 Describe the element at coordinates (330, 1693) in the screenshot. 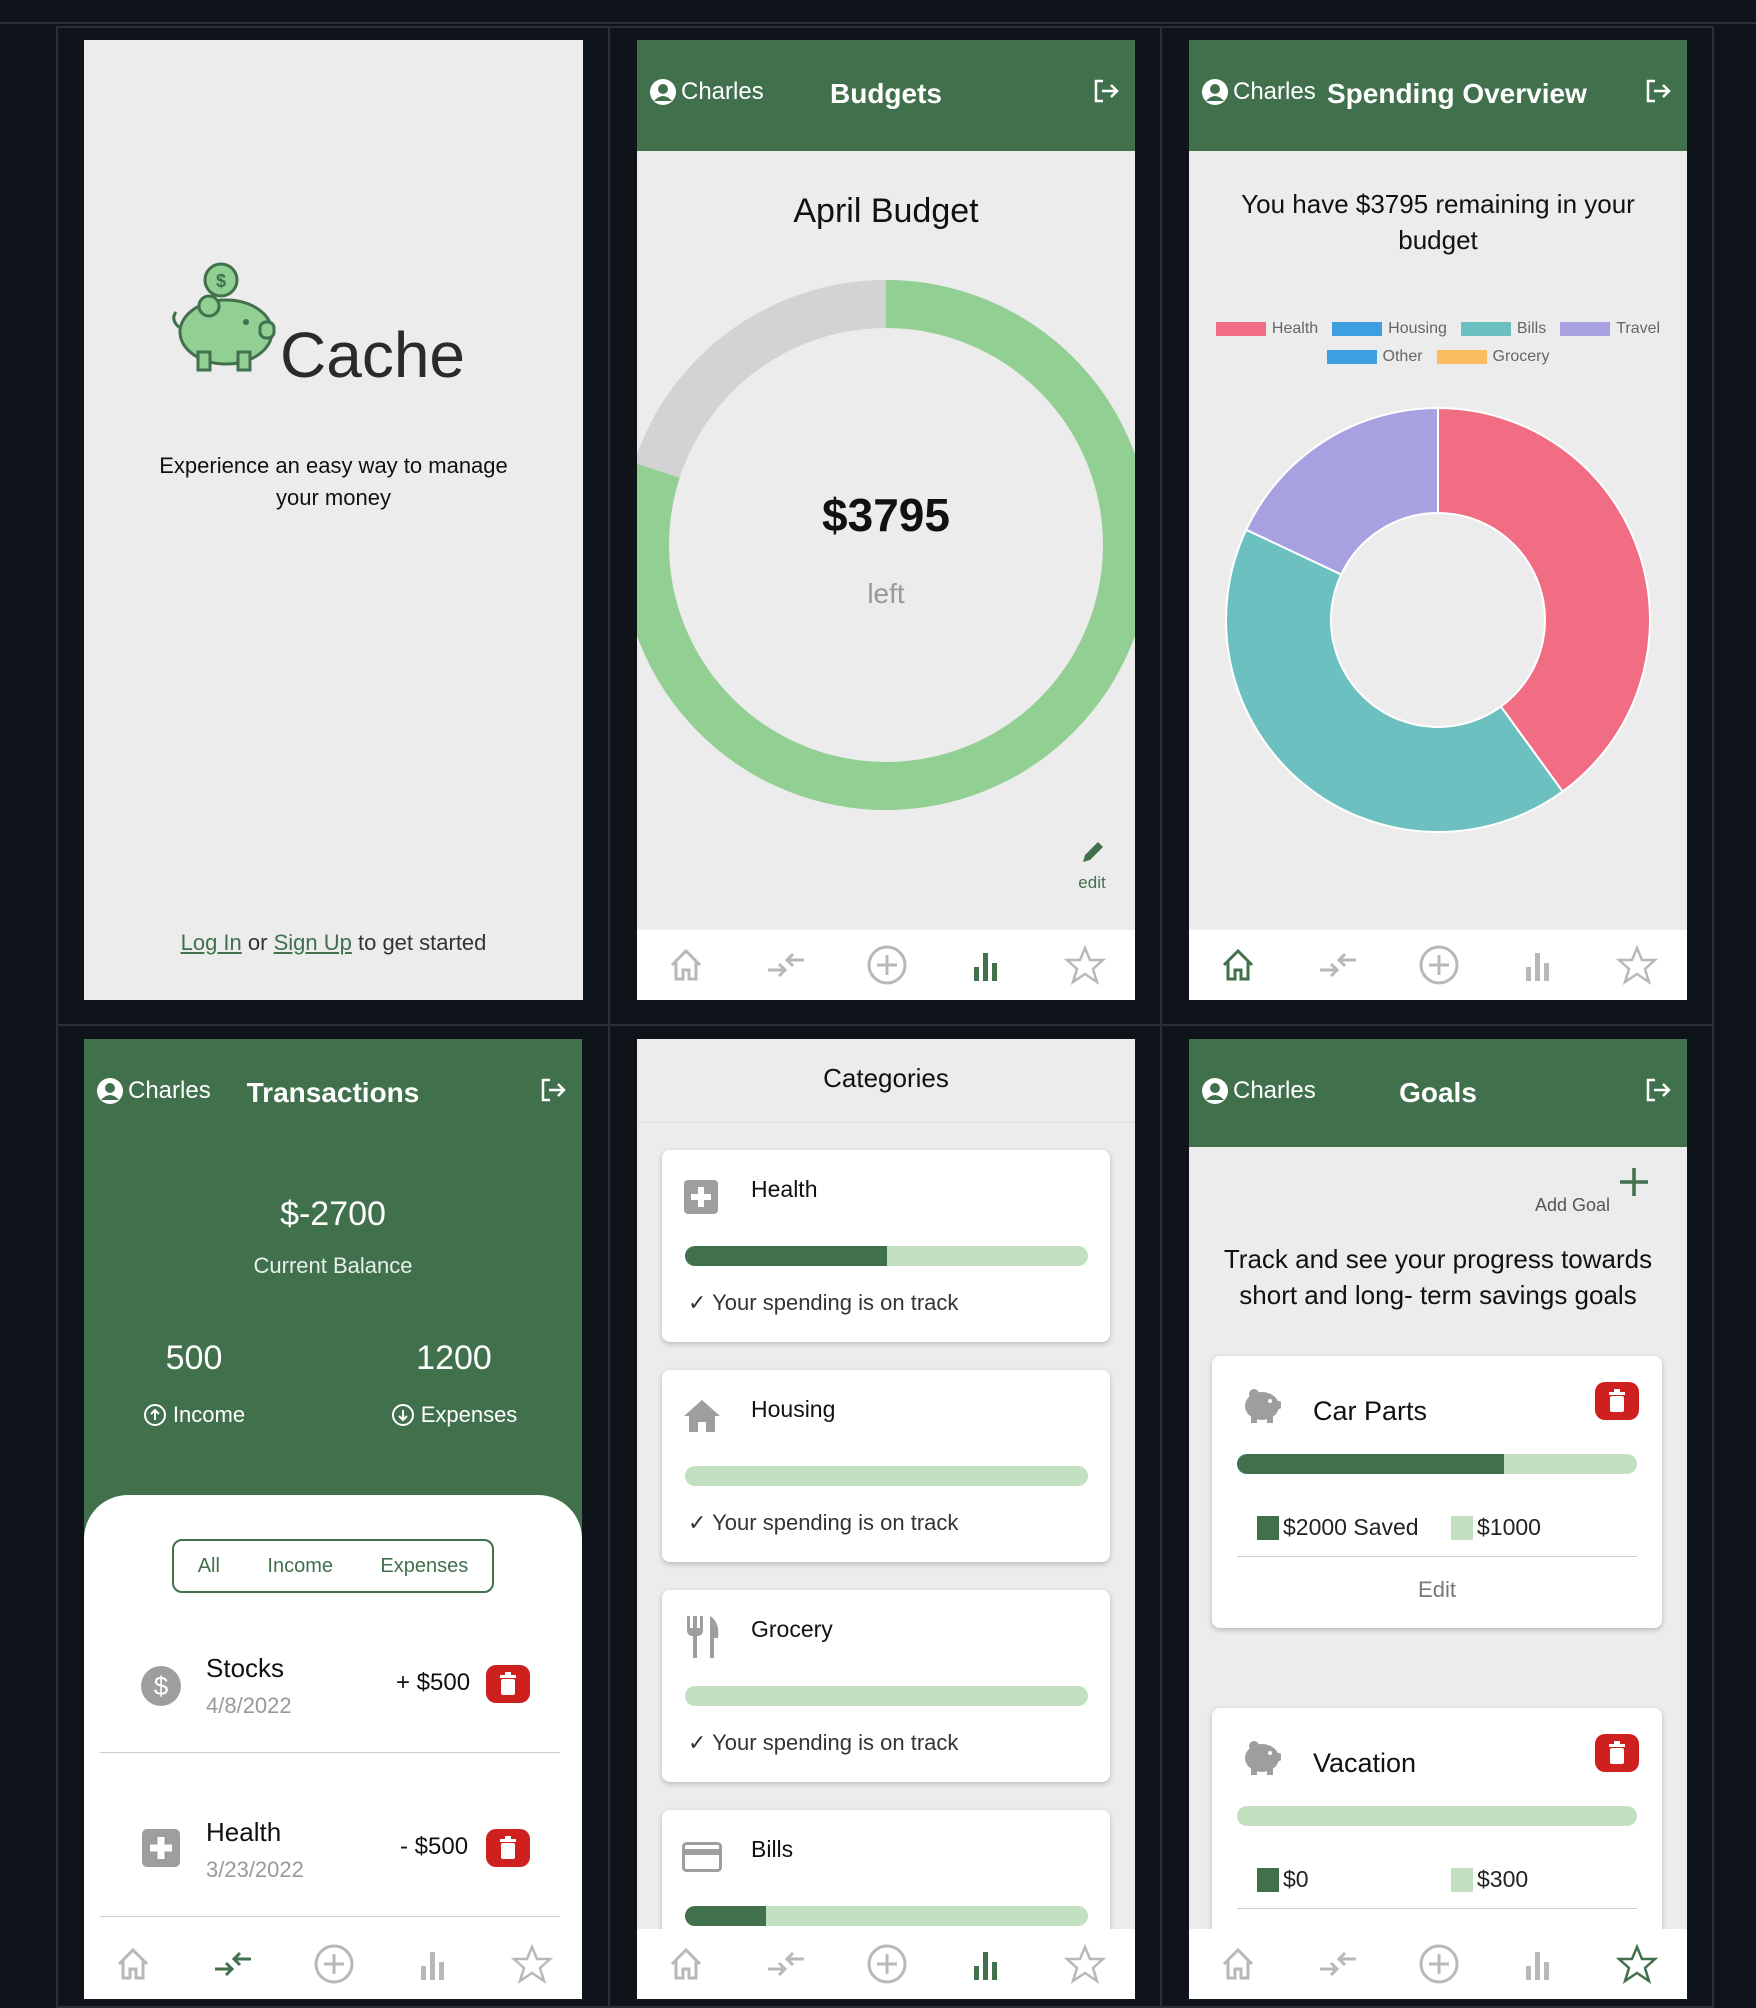

I see `transaction-row: $ Stocks 4/8/2022 + $500` at that location.